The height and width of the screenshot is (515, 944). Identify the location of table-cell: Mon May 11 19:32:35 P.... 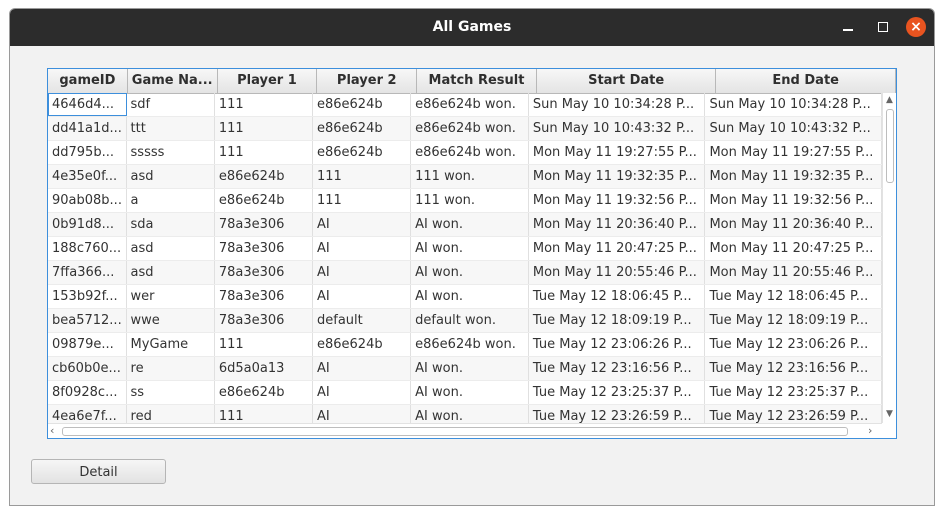
(793, 176).